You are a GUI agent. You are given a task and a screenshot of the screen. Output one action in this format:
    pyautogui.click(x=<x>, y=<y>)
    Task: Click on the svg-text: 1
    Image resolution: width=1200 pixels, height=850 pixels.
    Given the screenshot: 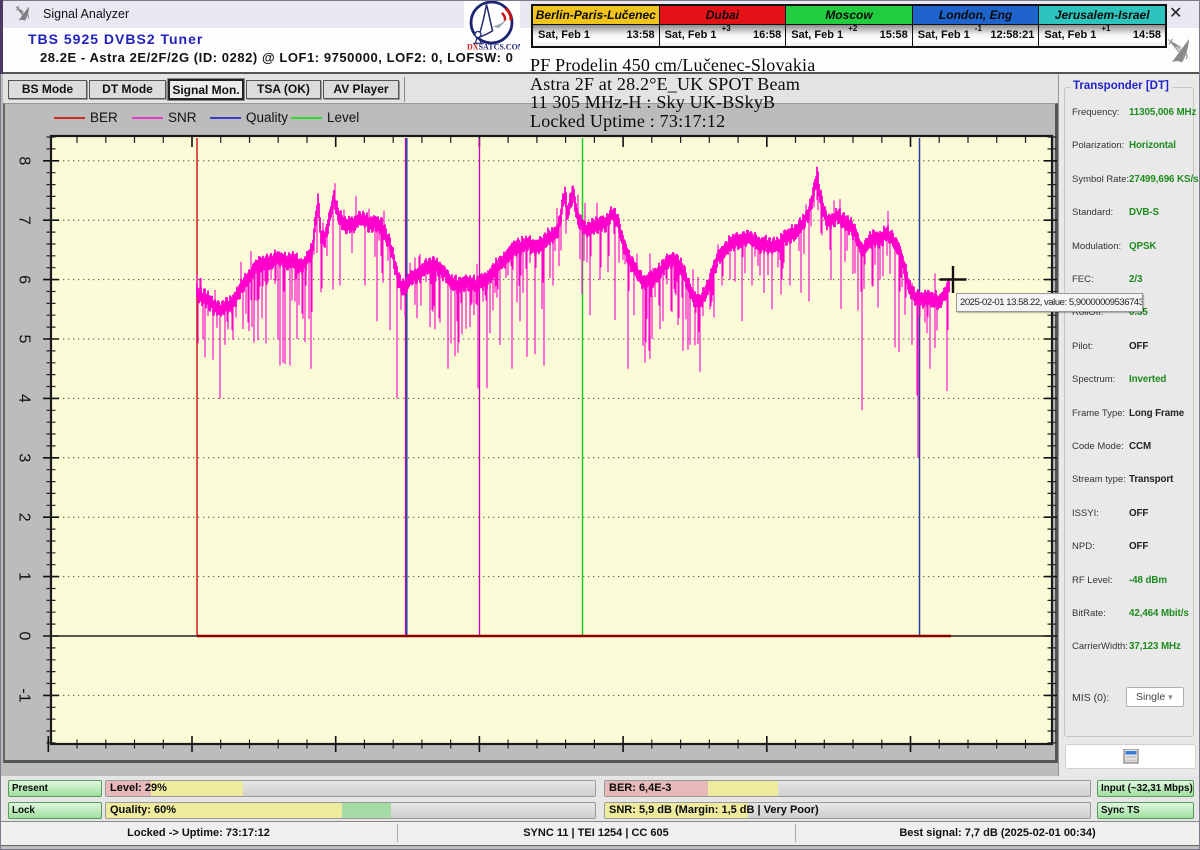 What is the action you would take?
    pyautogui.click(x=24, y=576)
    